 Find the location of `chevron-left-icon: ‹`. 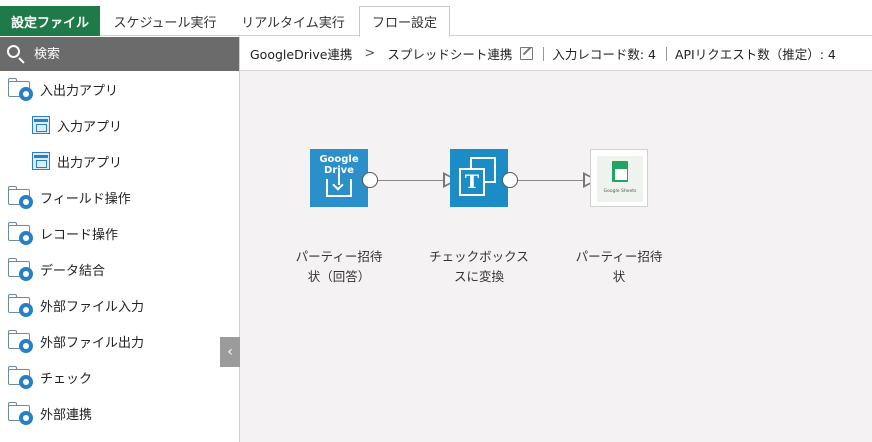

chevron-left-icon: ‹ is located at coordinates (230, 352).